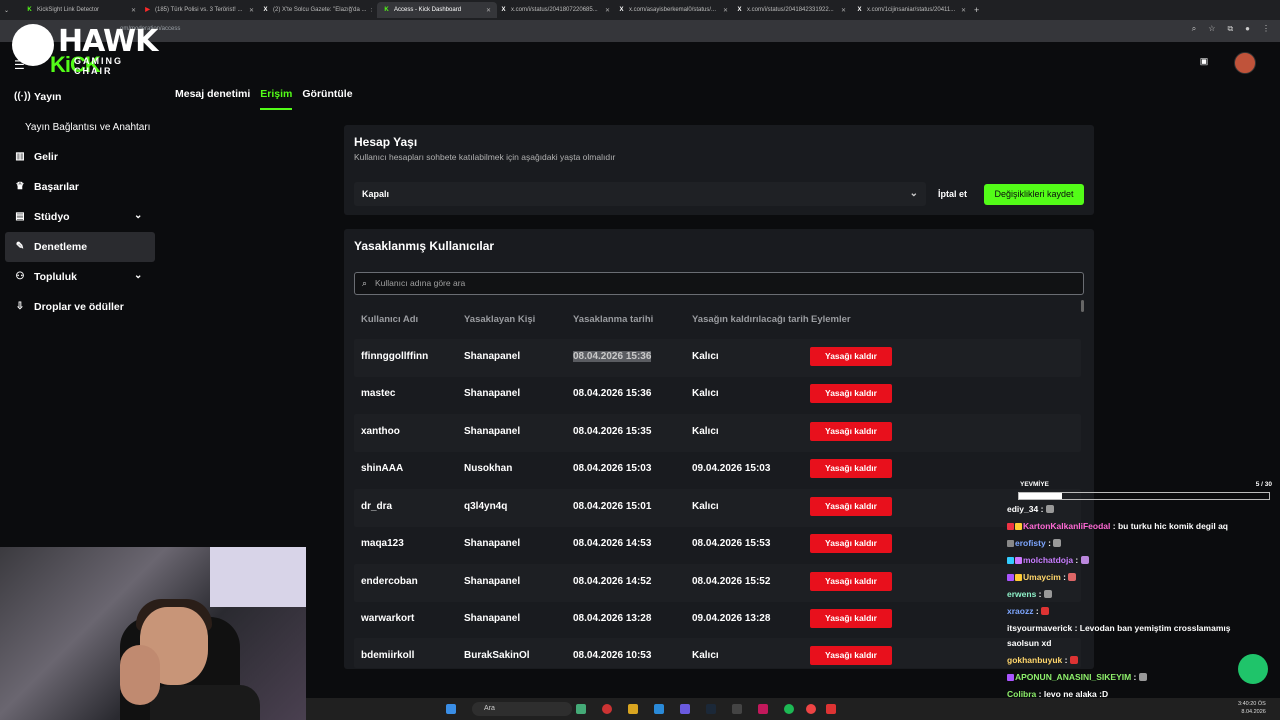  Describe the element at coordinates (80, 97) in the screenshot. I see `sidebar-item-yayin: ((·)) Yayın` at that location.